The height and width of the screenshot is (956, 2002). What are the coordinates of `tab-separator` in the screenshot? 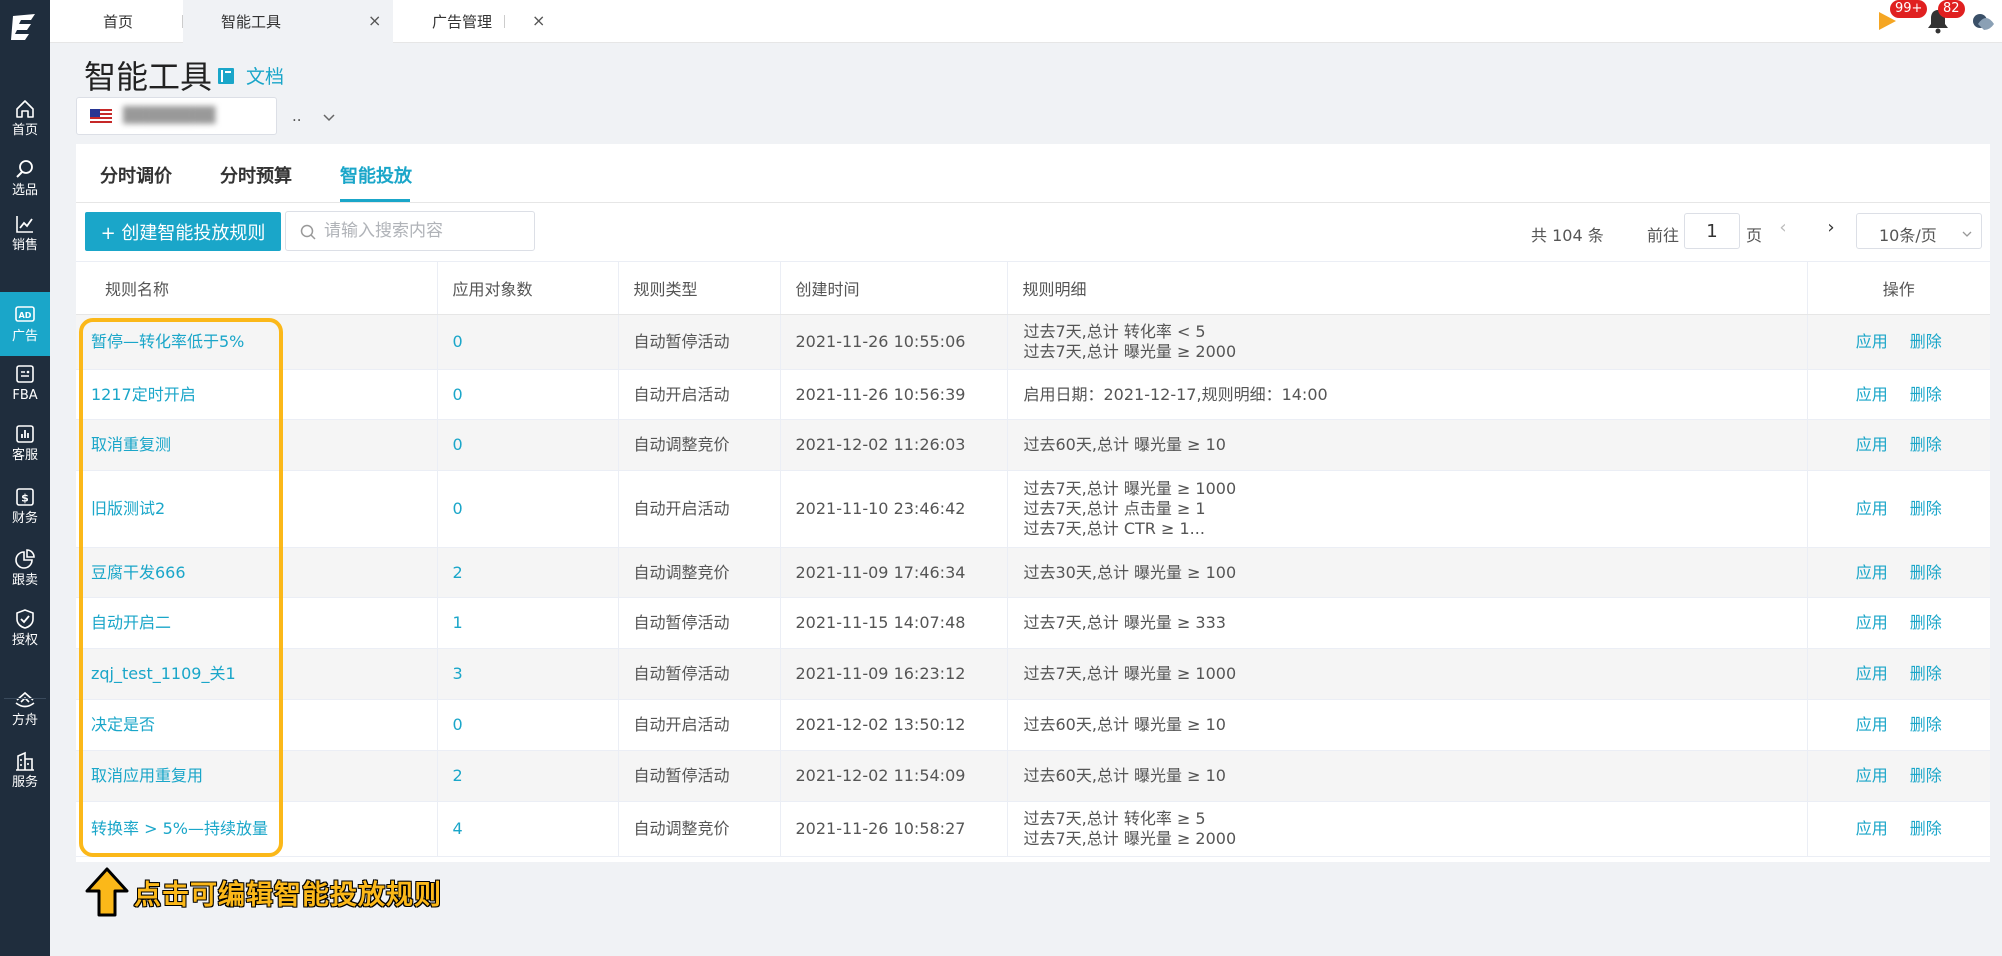 It's located at (504, 21).